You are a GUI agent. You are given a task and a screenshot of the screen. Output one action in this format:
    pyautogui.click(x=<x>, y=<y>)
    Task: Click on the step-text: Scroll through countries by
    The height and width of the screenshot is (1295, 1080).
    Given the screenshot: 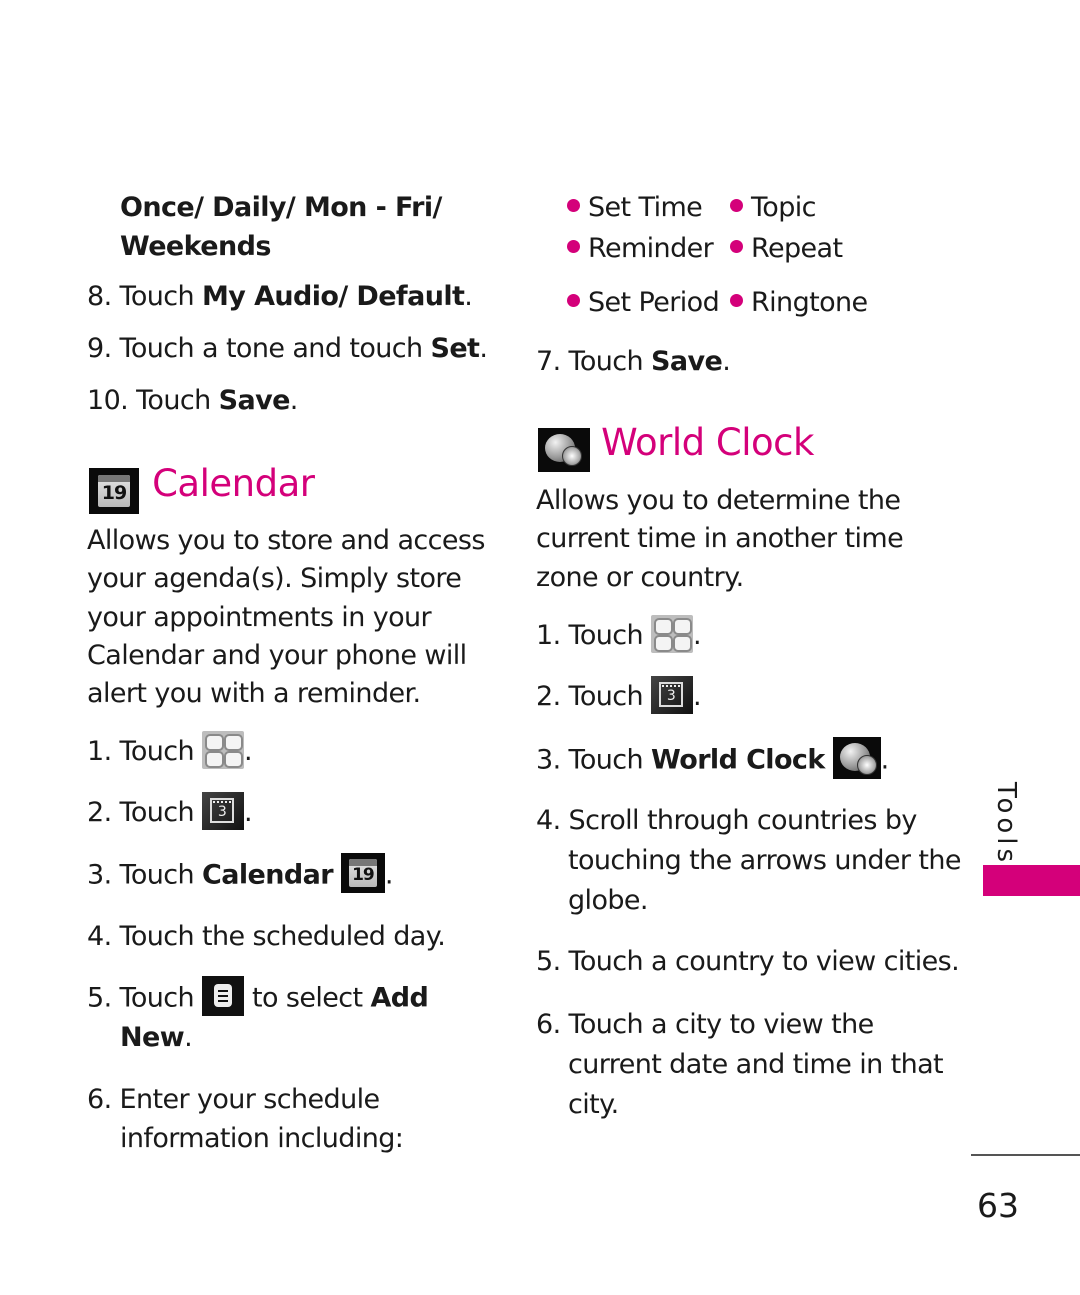 What is the action you would take?
    pyautogui.click(x=743, y=820)
    